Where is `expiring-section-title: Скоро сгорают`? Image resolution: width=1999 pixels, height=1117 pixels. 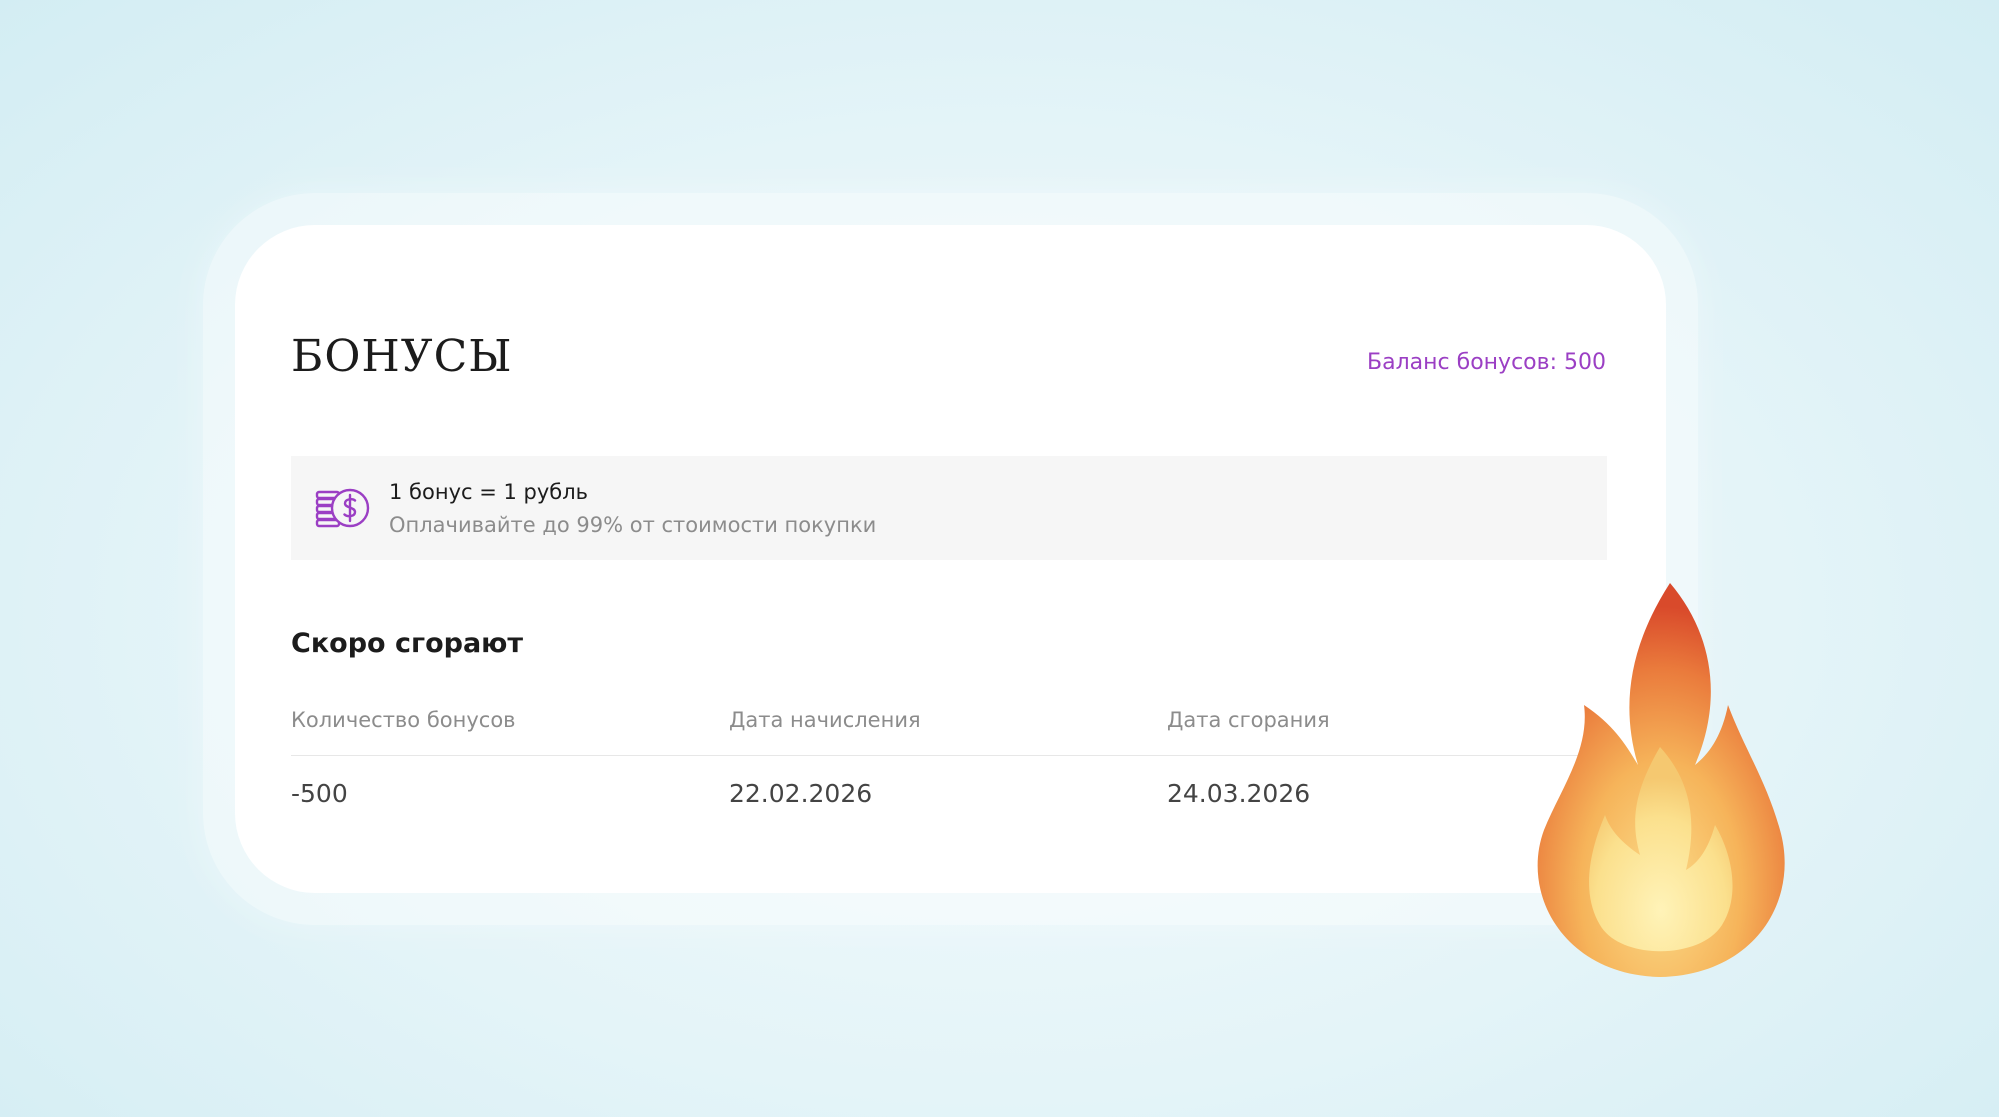 expiring-section-title: Скоро сгорают is located at coordinates (407, 643).